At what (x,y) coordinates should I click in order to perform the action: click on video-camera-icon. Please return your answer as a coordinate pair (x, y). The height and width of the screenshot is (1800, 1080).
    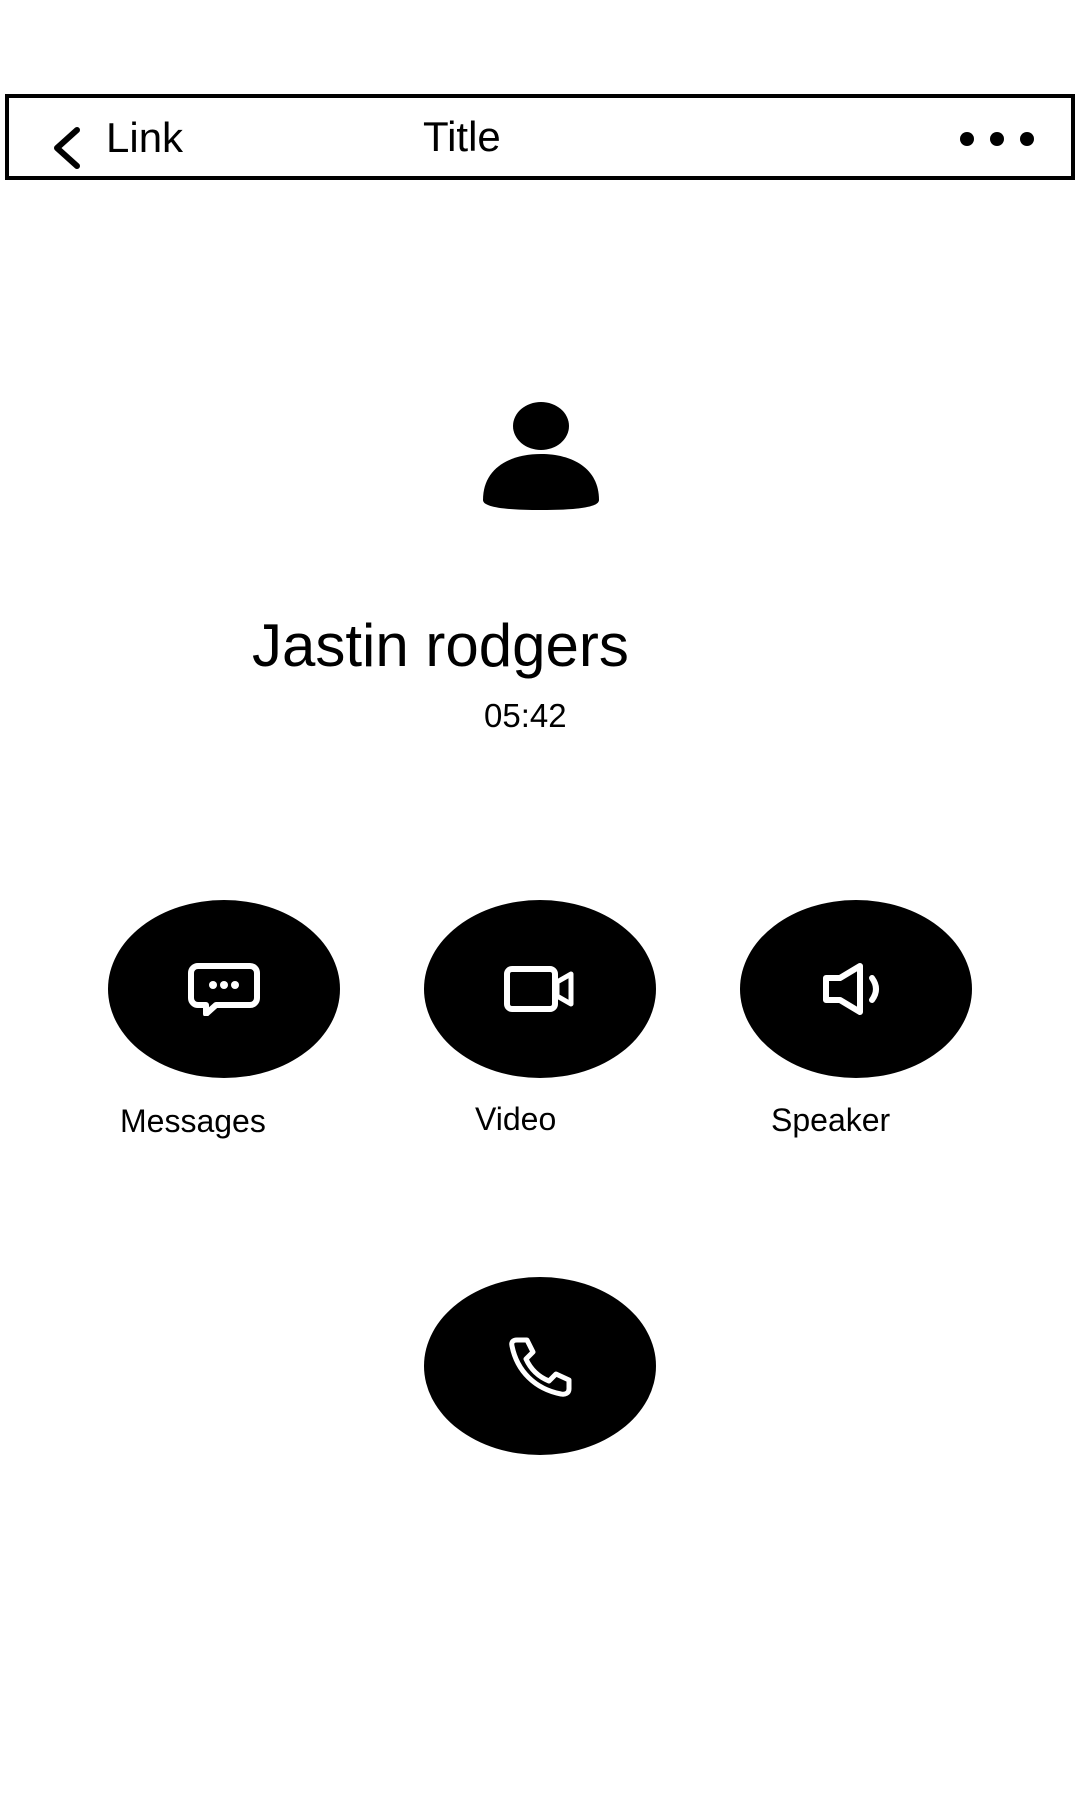
    Looking at the image, I should click on (539, 989).